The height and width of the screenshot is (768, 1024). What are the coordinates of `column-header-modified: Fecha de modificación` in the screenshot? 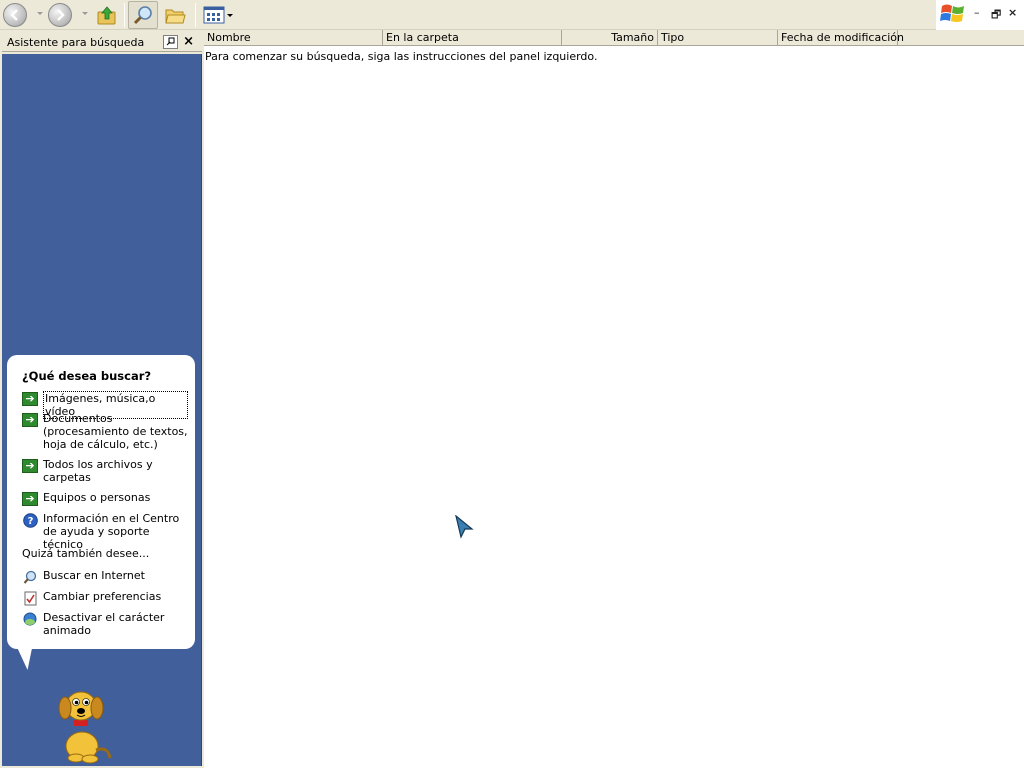 It's located at (841, 38).